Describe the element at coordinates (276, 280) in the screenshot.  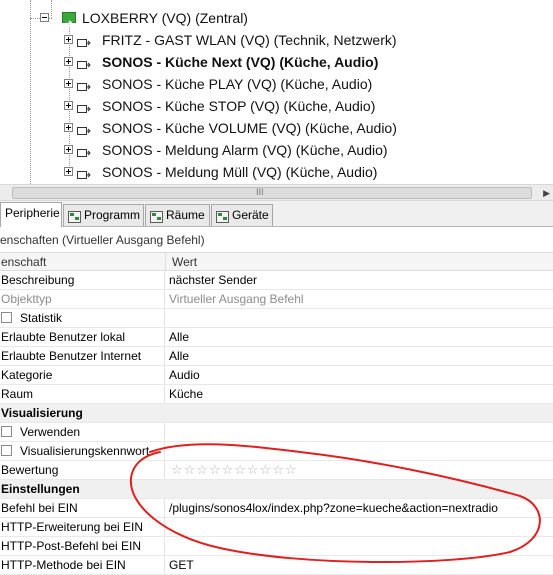
I see `property-row: Beschreibung nächster Sender` at that location.